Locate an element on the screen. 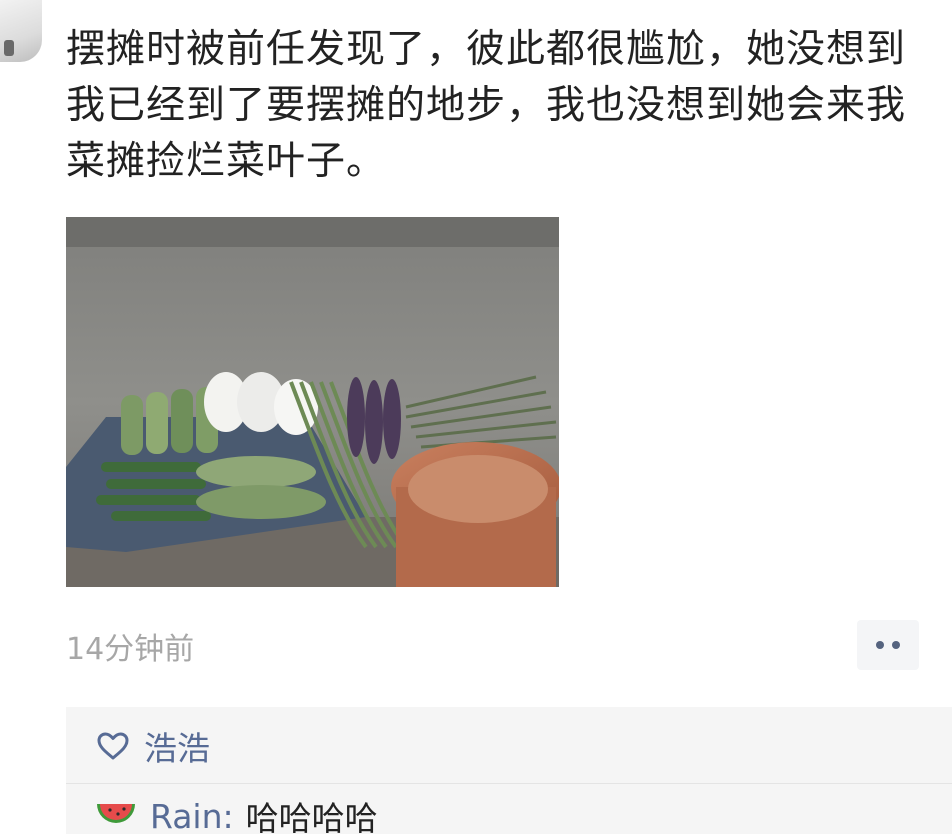 This screenshot has height=834, width=952. likes-row: 浩浩 is located at coordinates (153, 746).